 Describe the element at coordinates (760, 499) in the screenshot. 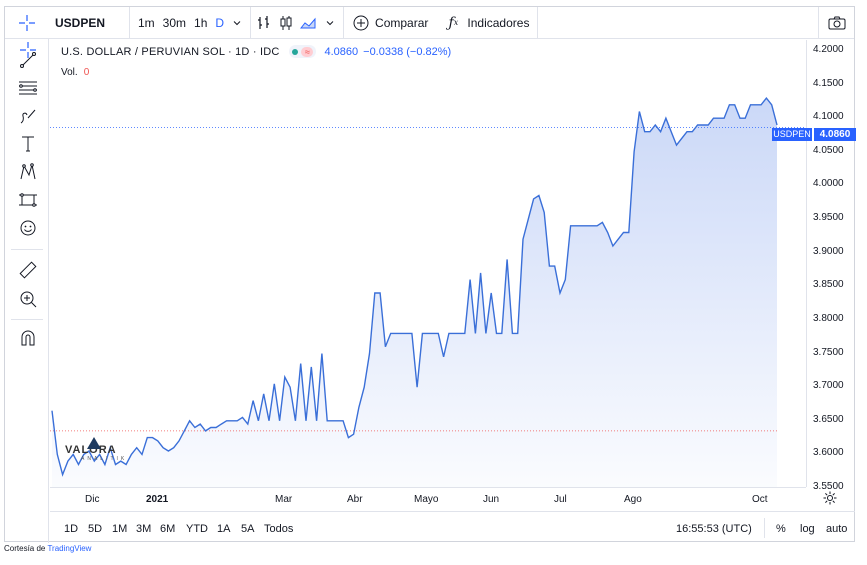

I see `time-tick-label: Oct` at that location.